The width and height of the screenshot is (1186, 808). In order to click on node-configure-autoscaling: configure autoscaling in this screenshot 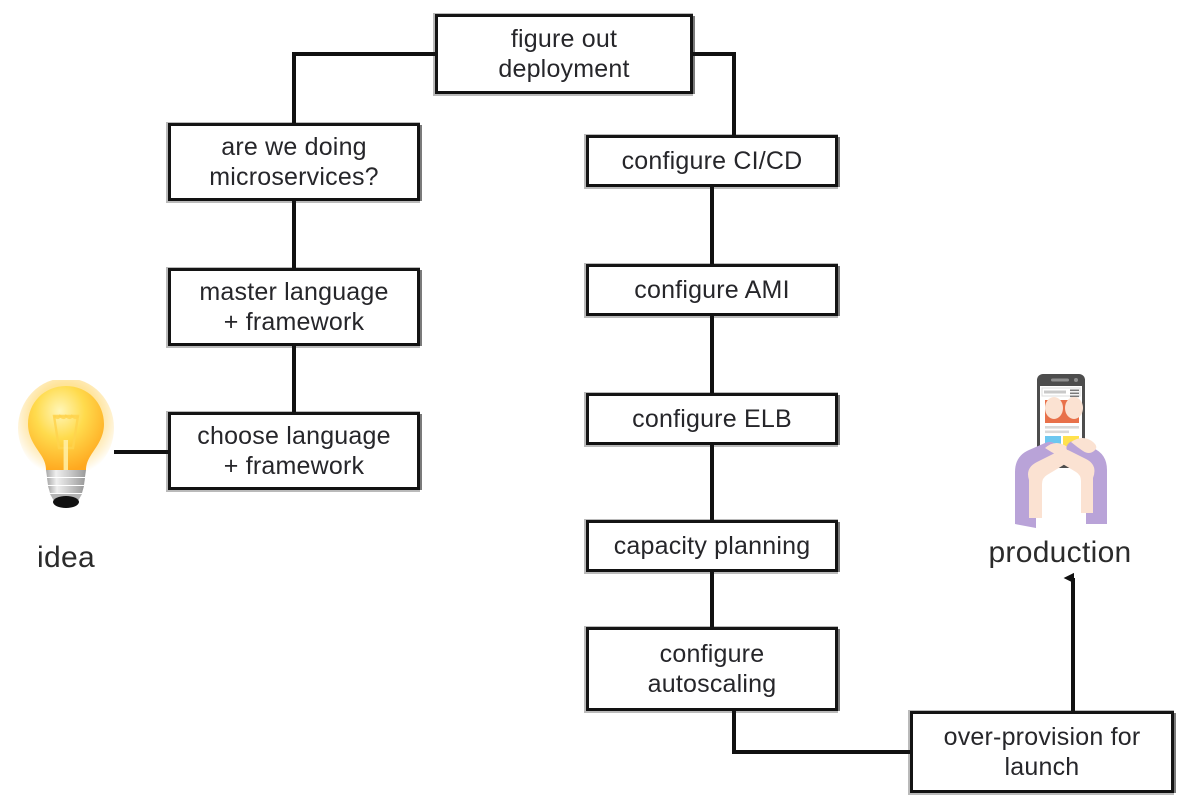, I will do `click(712, 669)`.